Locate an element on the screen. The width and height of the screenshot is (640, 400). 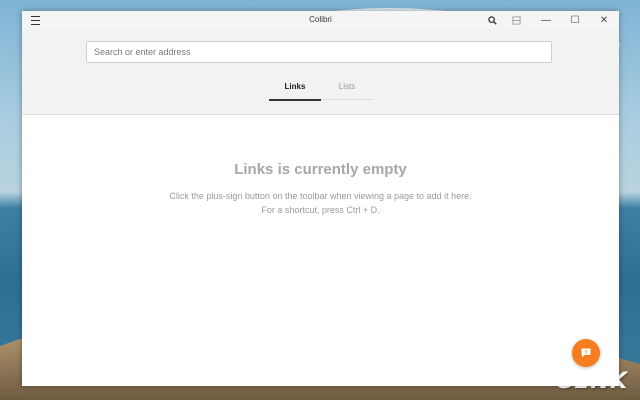
window-title: Colibri is located at coordinates (320, 19).